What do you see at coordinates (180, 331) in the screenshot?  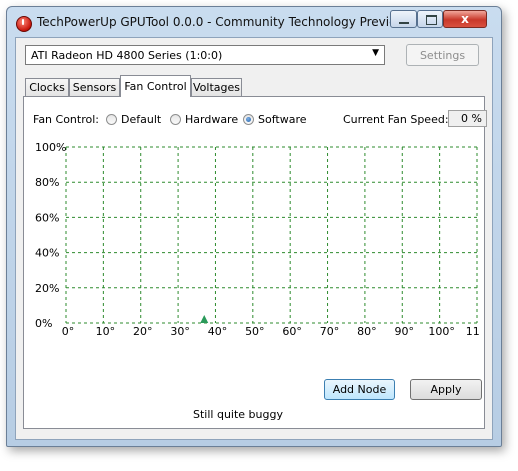 I see `x-tick-label: 30°` at bounding box center [180, 331].